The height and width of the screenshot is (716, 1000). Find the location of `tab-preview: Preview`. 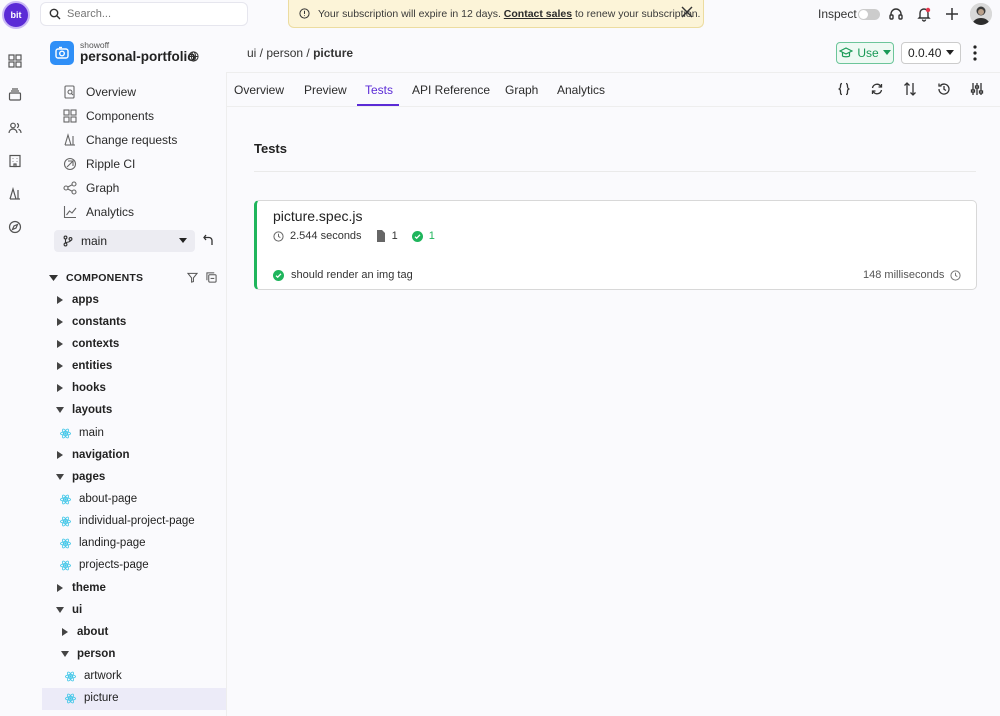

tab-preview: Preview is located at coordinates (325, 90).